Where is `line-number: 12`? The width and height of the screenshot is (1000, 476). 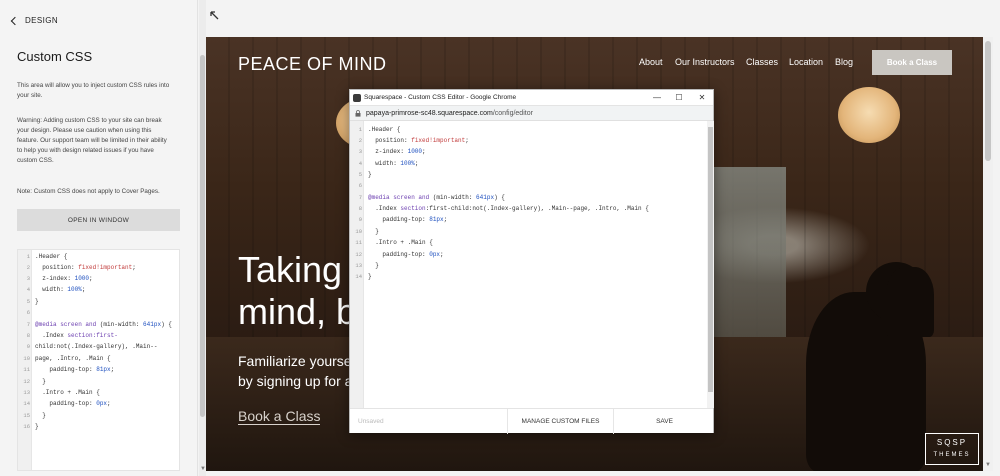
line-number: 12 is located at coordinates (26, 381).